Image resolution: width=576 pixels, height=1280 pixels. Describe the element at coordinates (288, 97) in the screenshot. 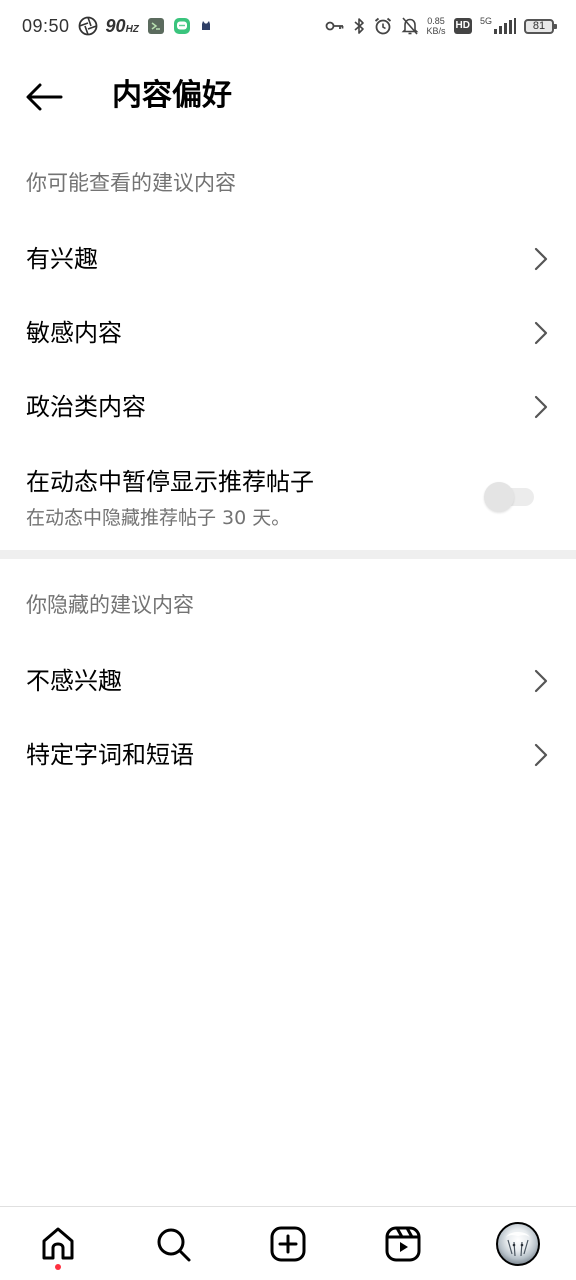

I see `page-header: 内容偏好` at that location.